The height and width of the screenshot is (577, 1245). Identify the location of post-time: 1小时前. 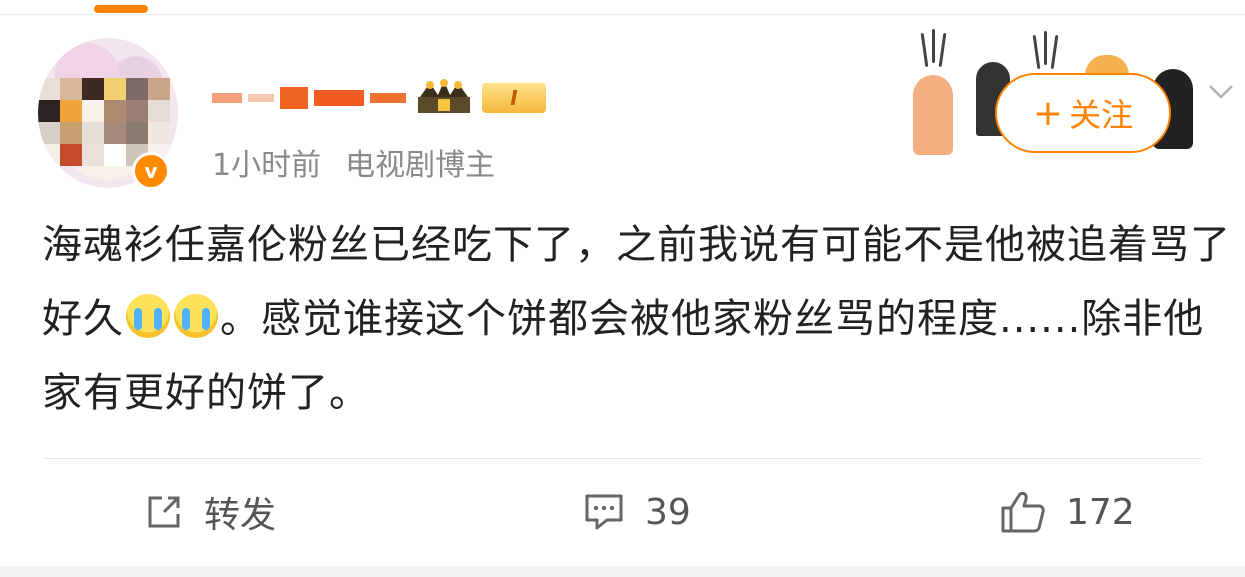
(267, 165).